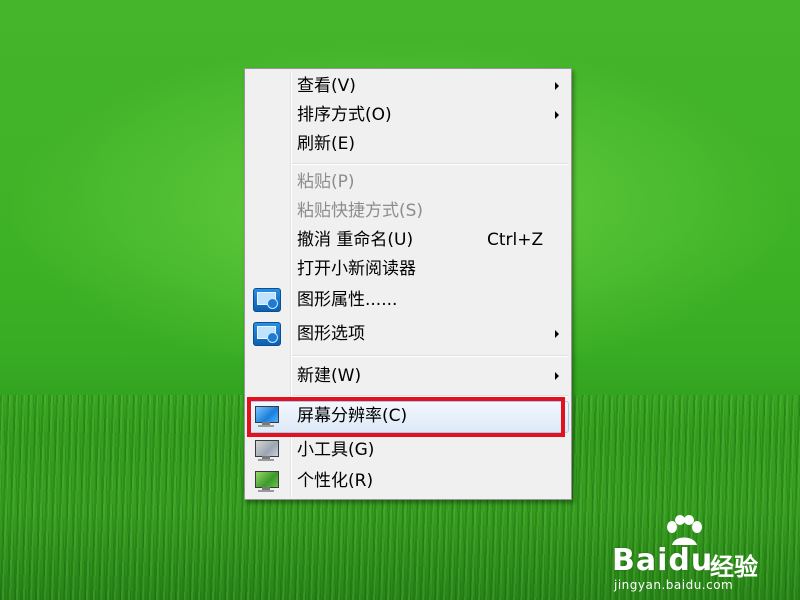 The image size is (800, 600). What do you see at coordinates (326, 86) in the screenshot?
I see `menu-item-label: 查看(V)` at bounding box center [326, 86].